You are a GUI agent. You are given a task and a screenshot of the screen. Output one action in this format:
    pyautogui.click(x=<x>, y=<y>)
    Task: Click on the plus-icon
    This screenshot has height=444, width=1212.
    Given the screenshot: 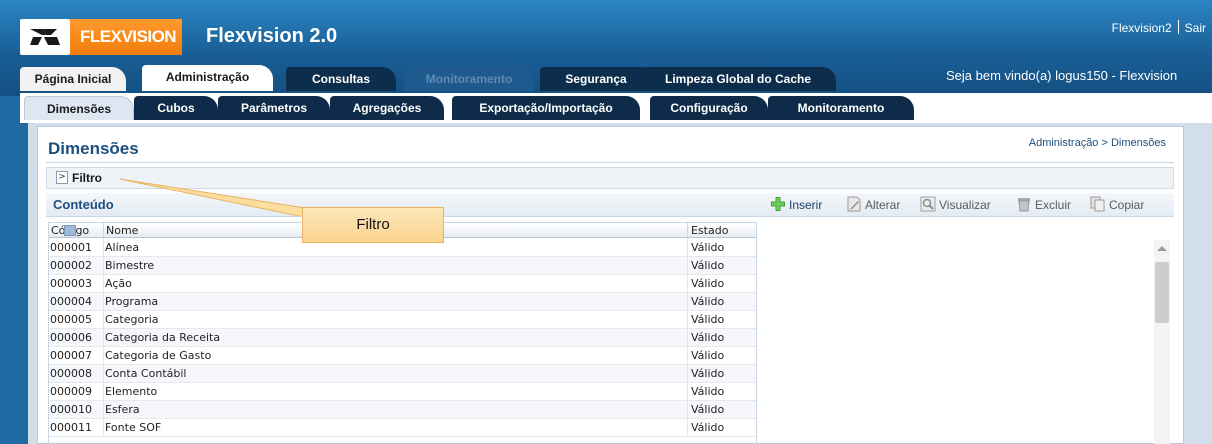 What is the action you would take?
    pyautogui.click(x=778, y=204)
    